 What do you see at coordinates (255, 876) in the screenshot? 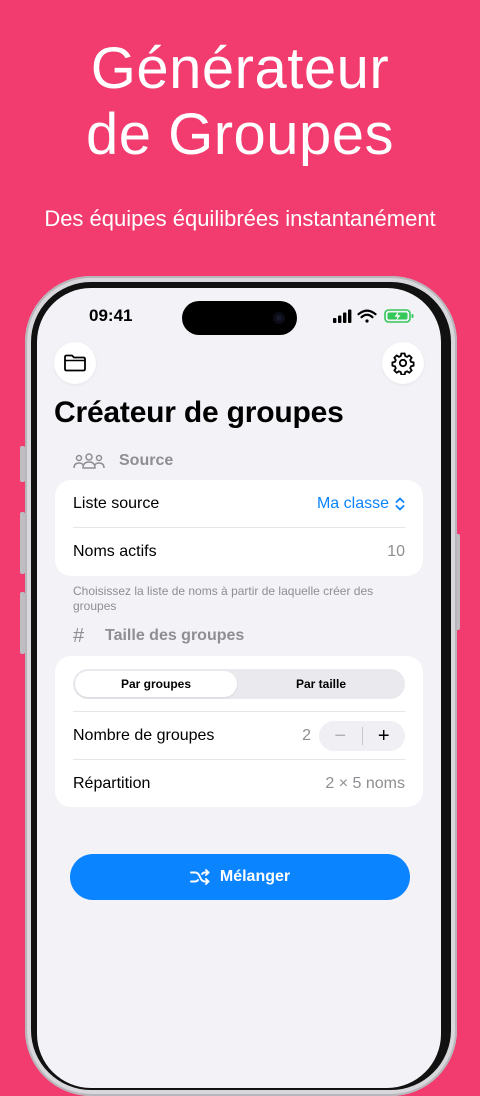
I see `shuffle-label: Mélanger` at bounding box center [255, 876].